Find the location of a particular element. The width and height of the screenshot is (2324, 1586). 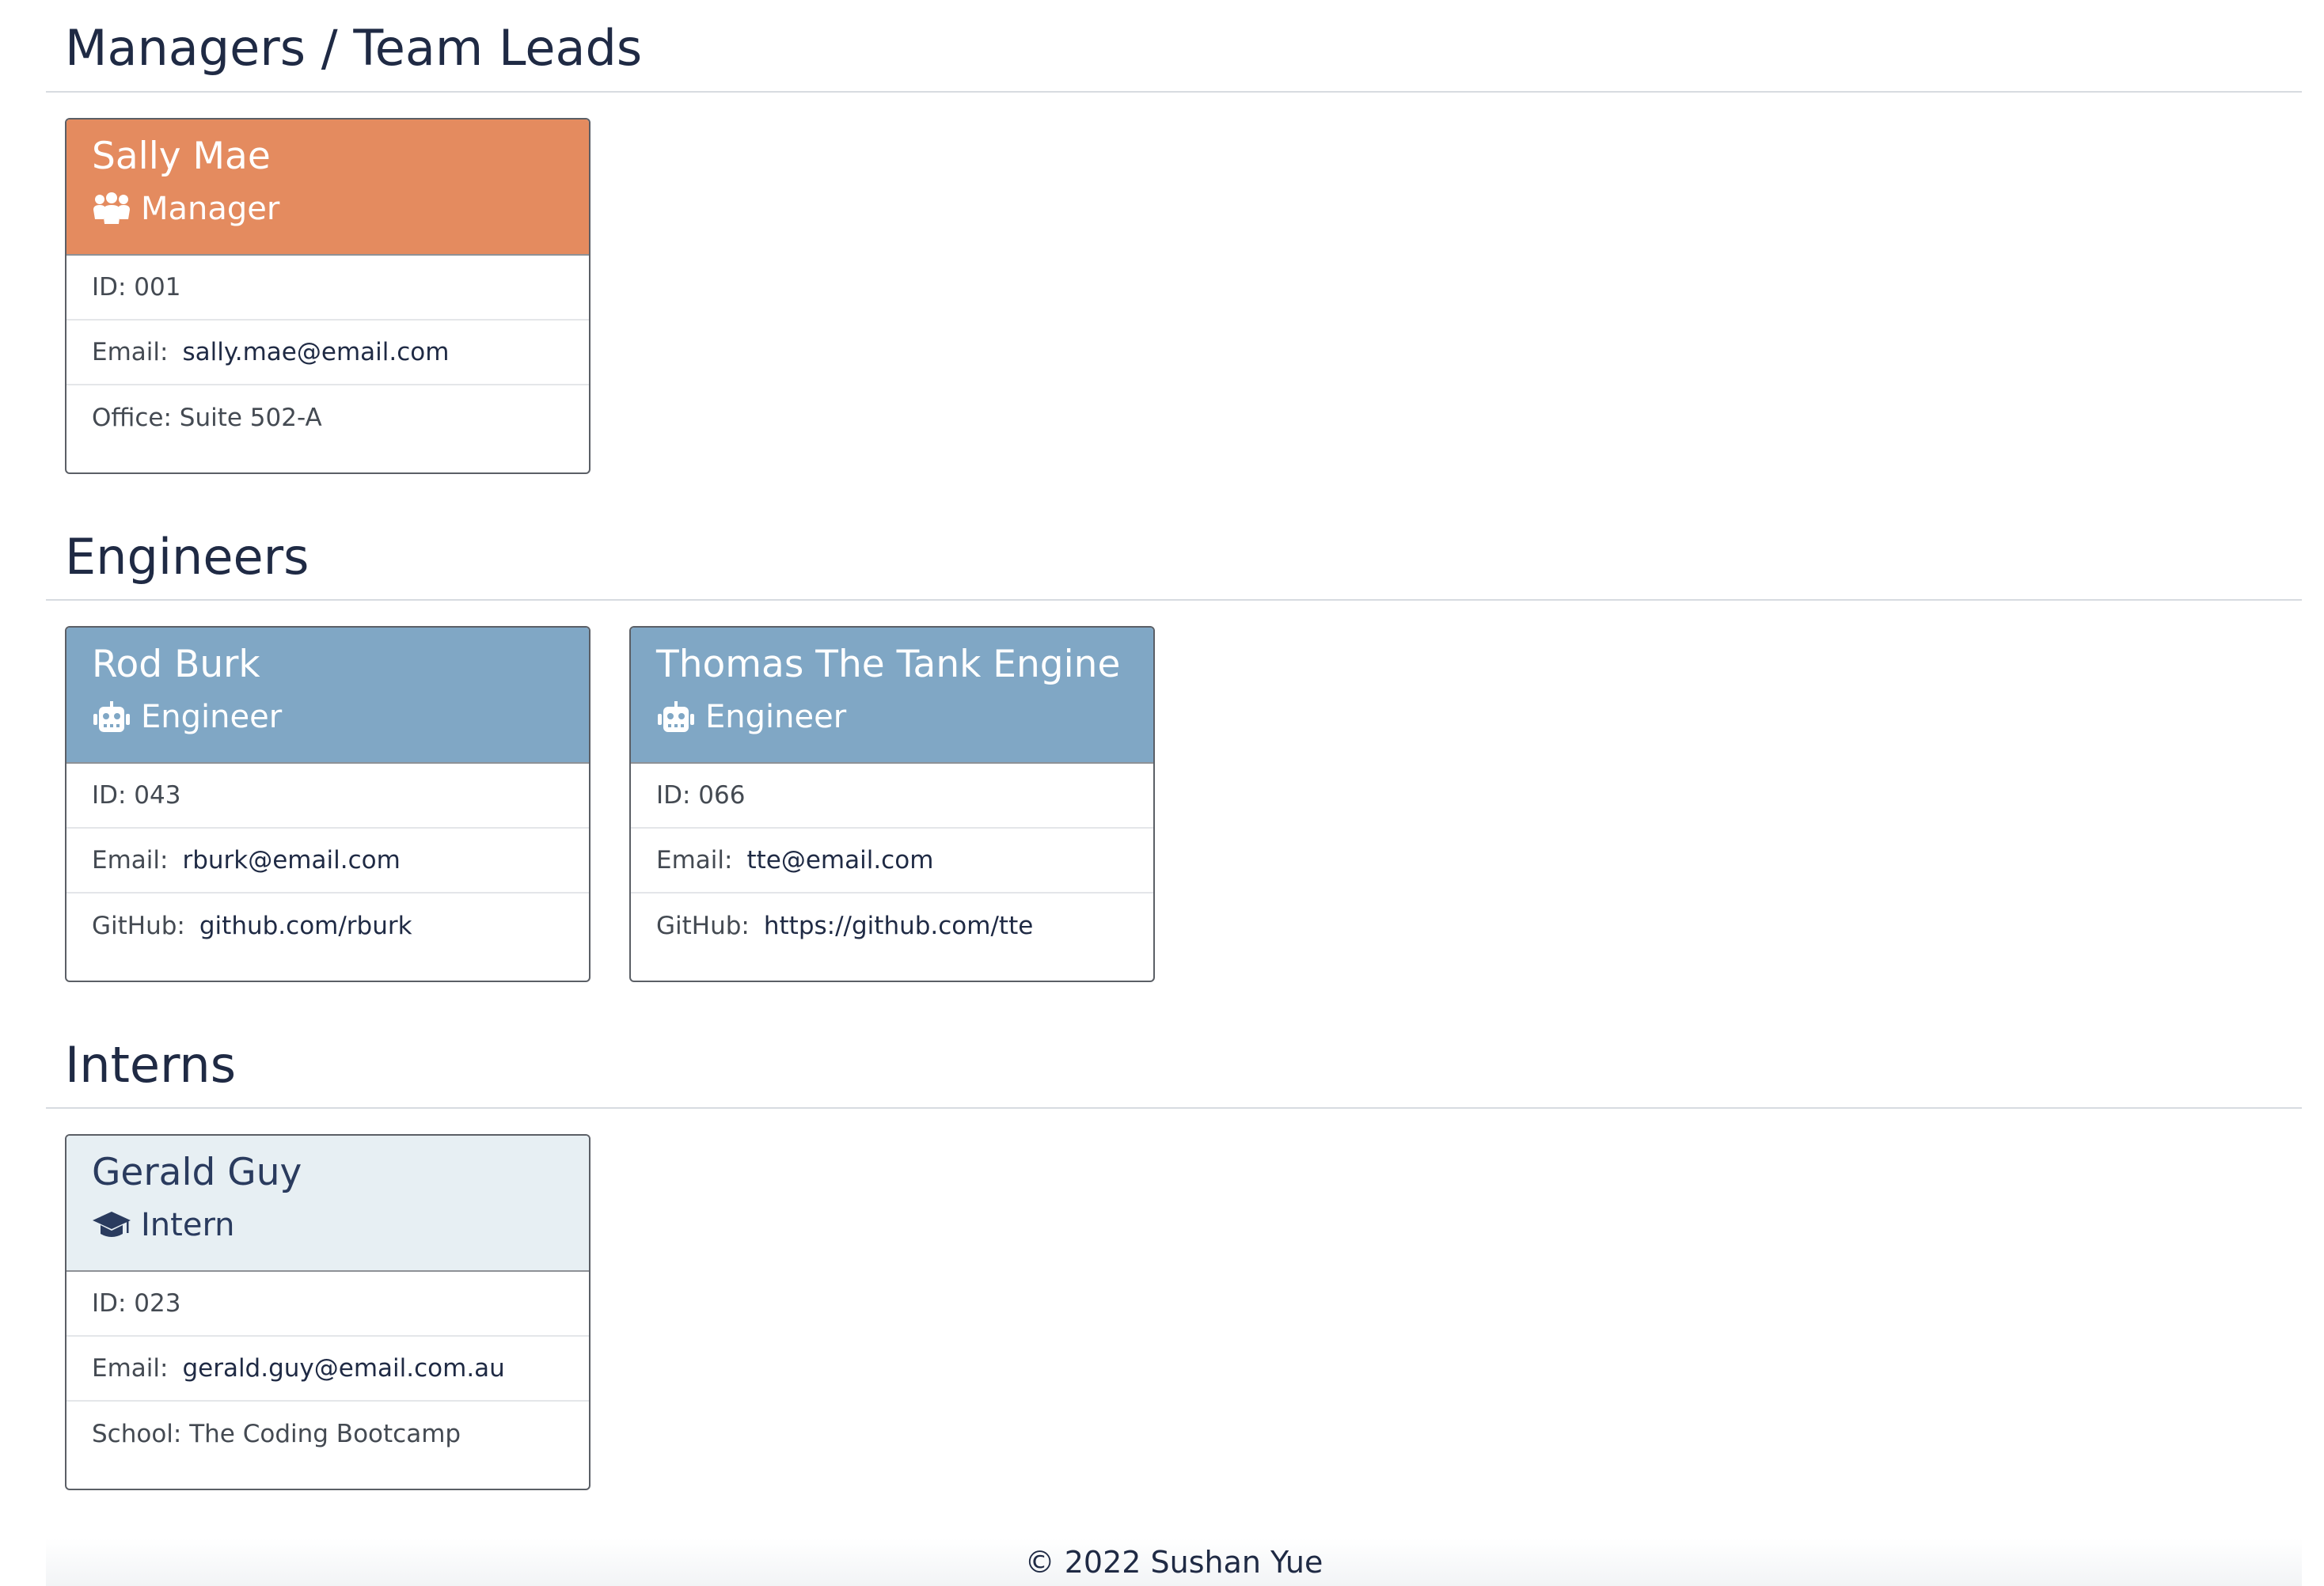

employee-github-row: GitHub: https://github.com/tte is located at coordinates (892, 926).